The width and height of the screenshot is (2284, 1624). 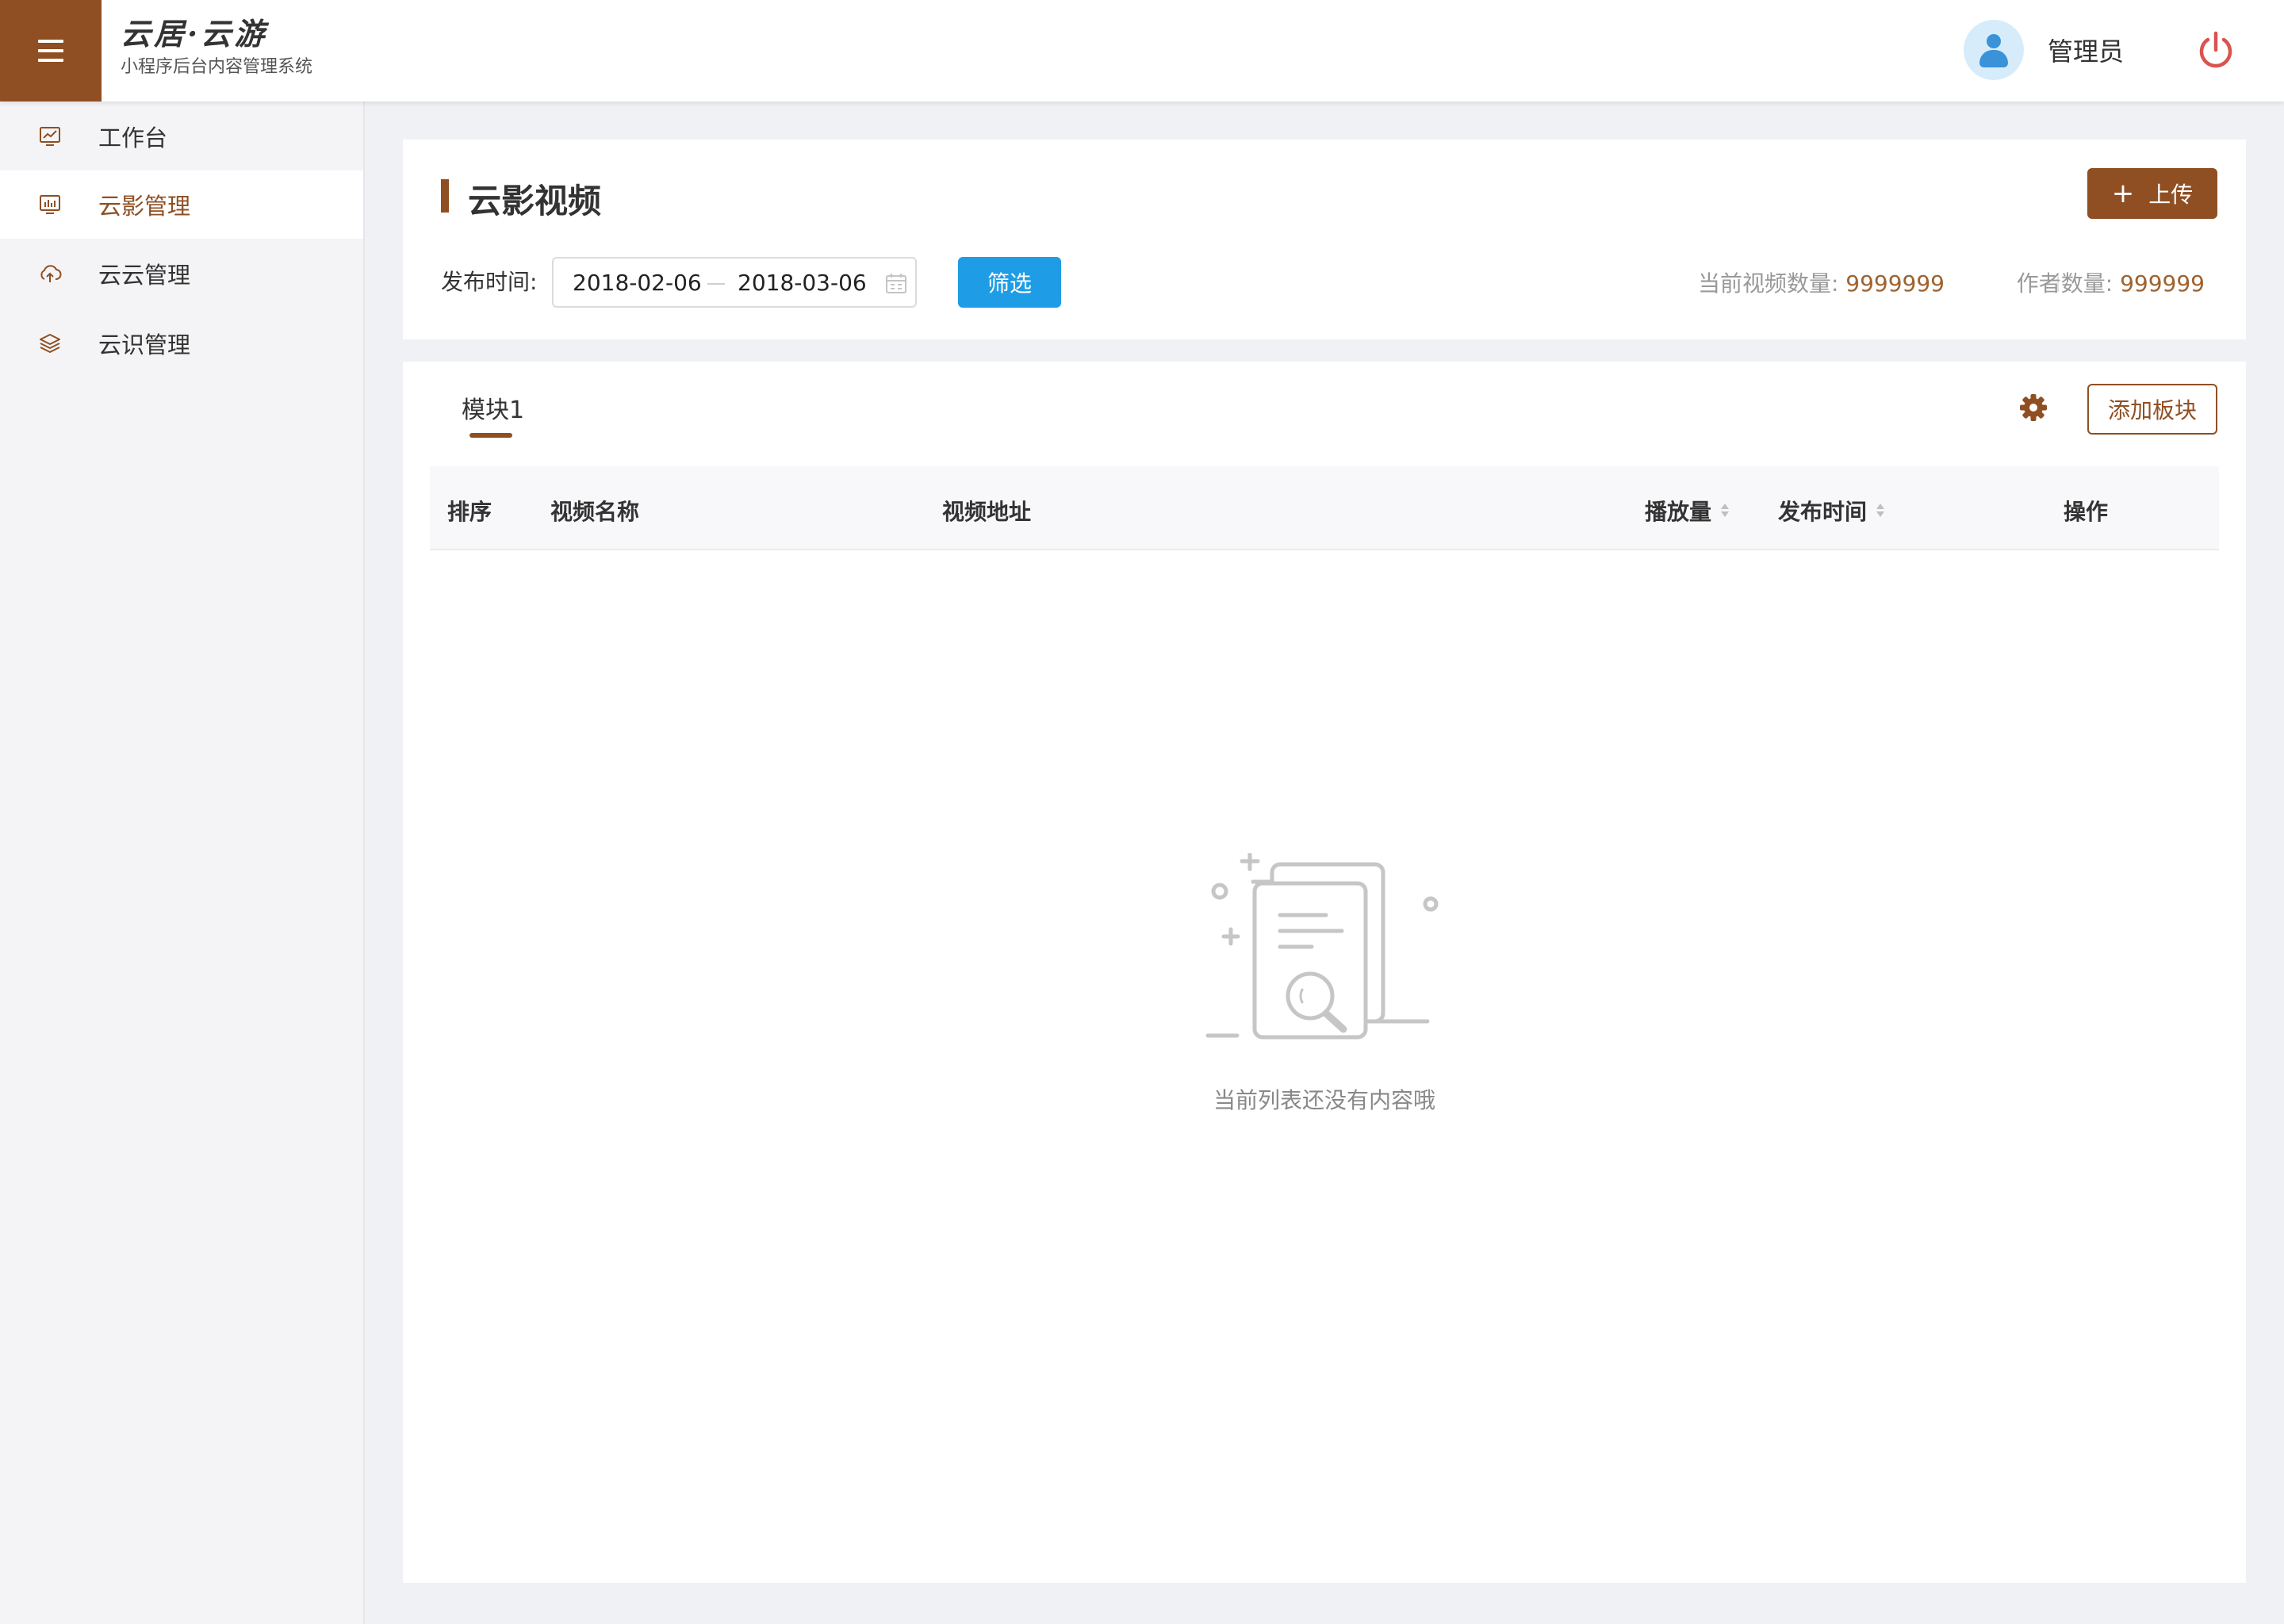 What do you see at coordinates (2033, 408) in the screenshot?
I see `gear-icon` at bounding box center [2033, 408].